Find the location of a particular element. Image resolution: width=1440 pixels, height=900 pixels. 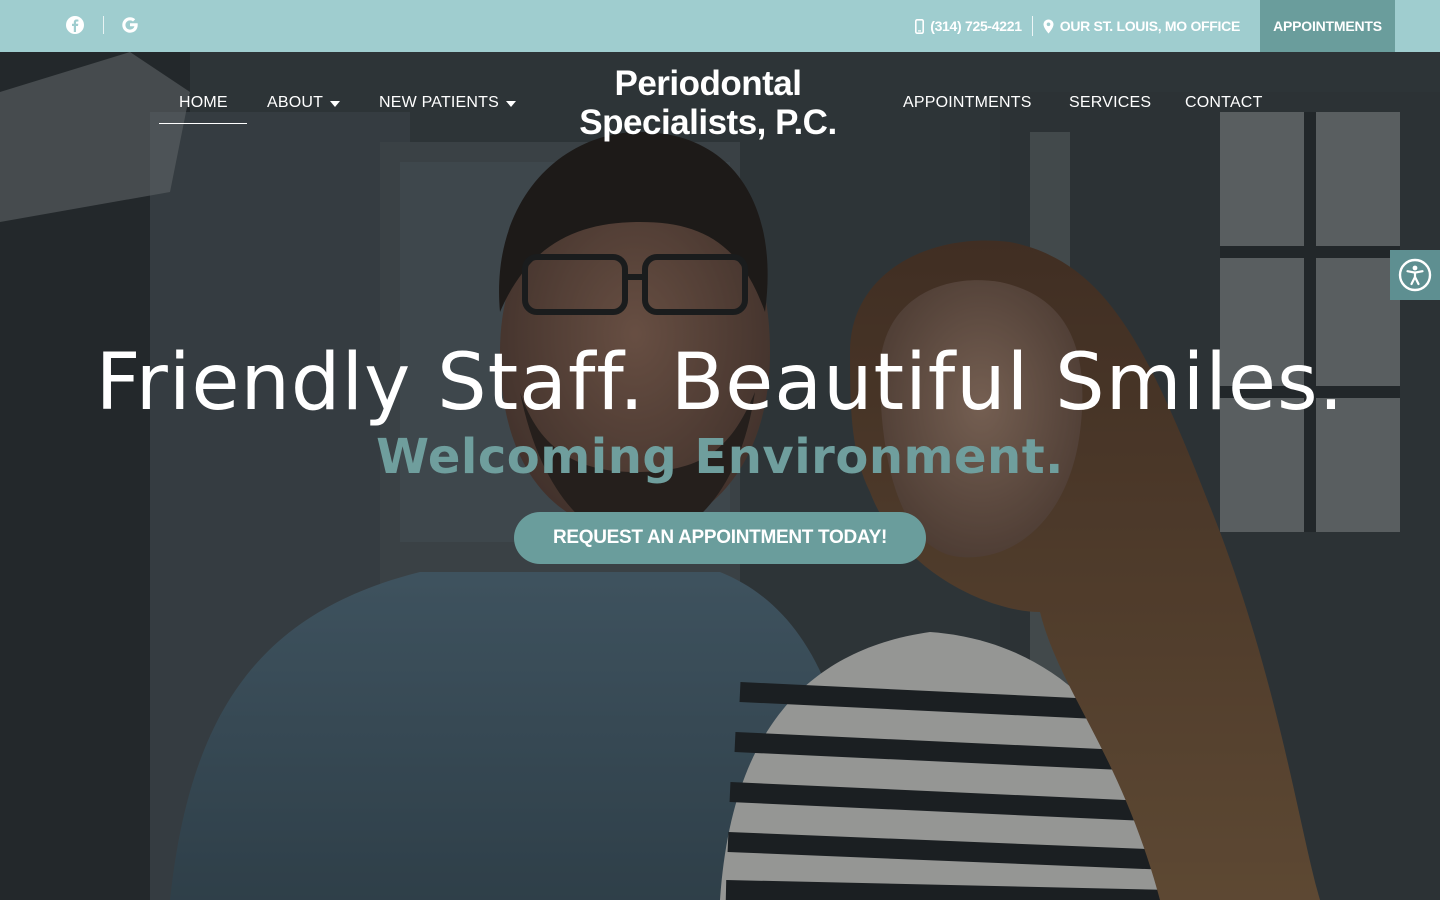

social-divider is located at coordinates (103, 25).